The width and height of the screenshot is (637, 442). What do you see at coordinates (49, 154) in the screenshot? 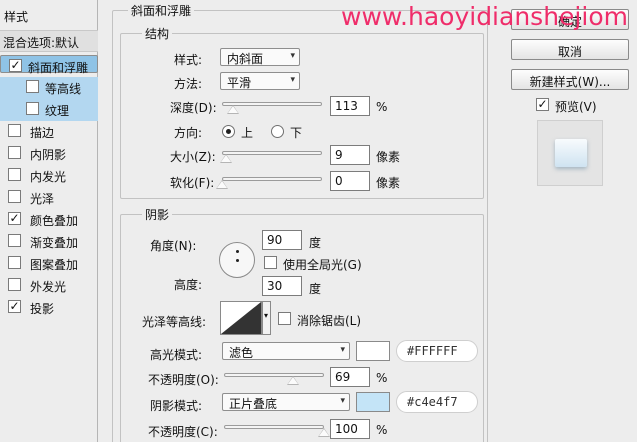
I see `style-item-inner-shadow: 内阴影` at bounding box center [49, 154].